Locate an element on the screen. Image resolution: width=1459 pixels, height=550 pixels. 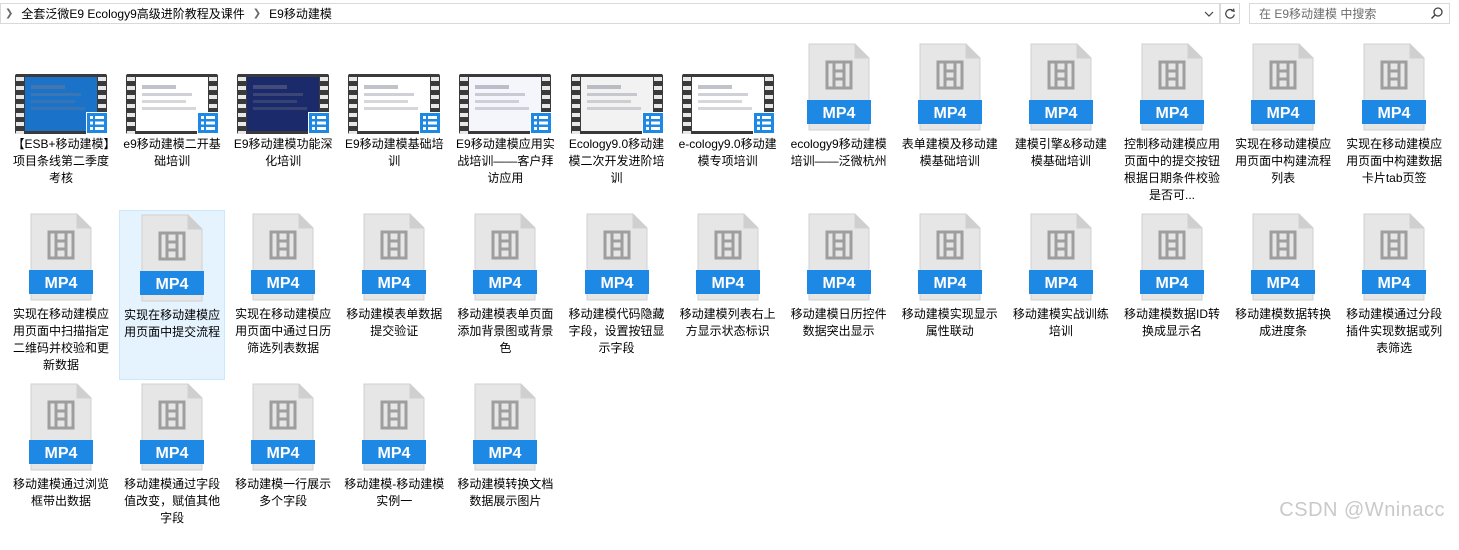
file-item: MP4 ecology9移动建模培训——泛微杭州 is located at coordinates (839, 125).